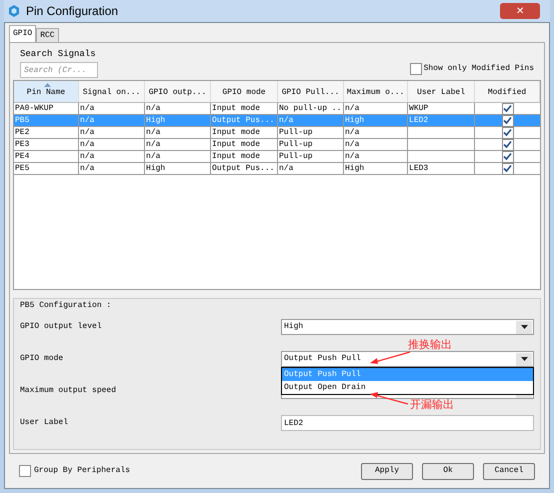  What do you see at coordinates (479, 69) in the screenshot?
I see `checkbox-label: Show only Modified Pins` at bounding box center [479, 69].